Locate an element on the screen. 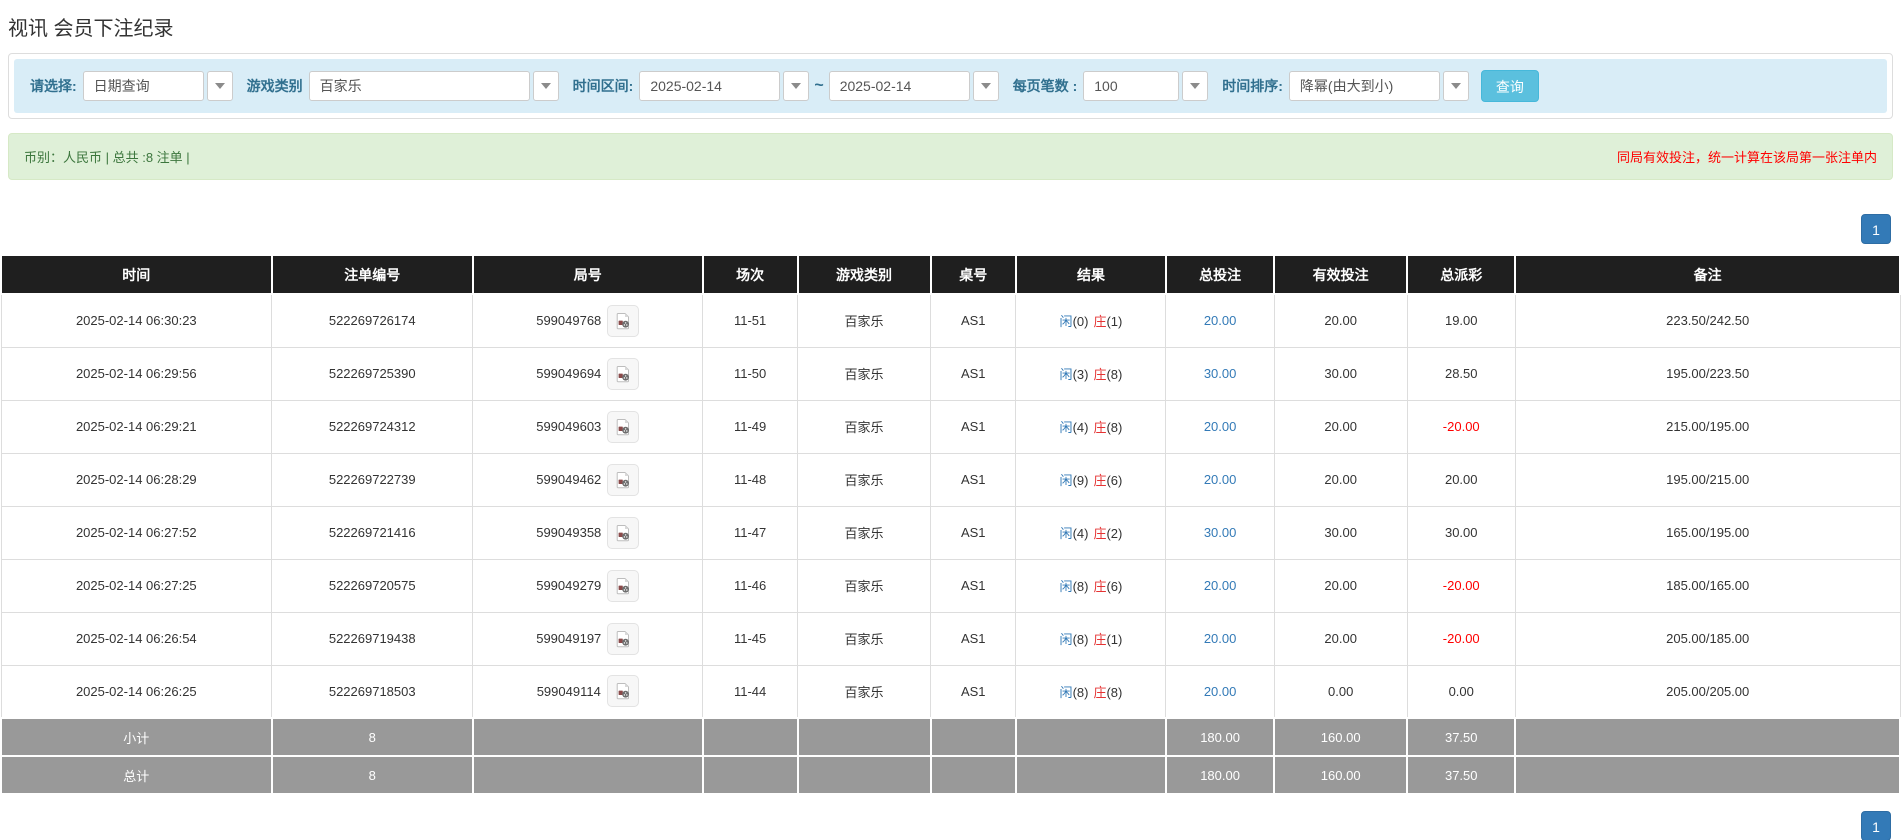 Image resolution: width=1901 pixels, height=840 pixels. notice-text: 同局有效投注，统一计算在该局第一张注单内 is located at coordinates (1746, 157).